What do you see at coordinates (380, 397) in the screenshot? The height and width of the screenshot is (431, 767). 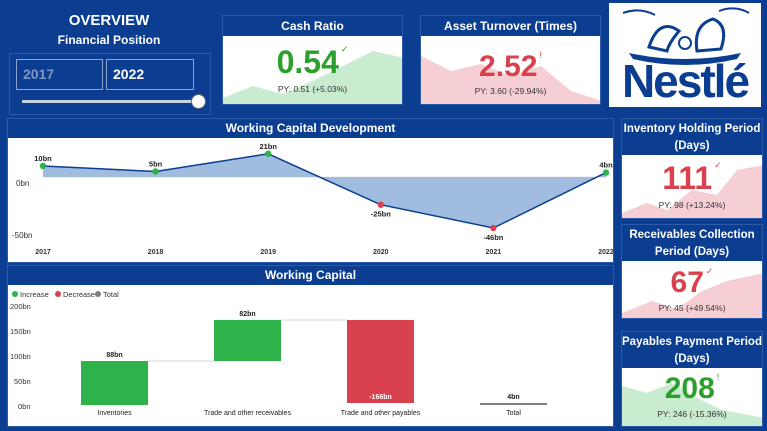 I see `data-label: -166bn` at bounding box center [380, 397].